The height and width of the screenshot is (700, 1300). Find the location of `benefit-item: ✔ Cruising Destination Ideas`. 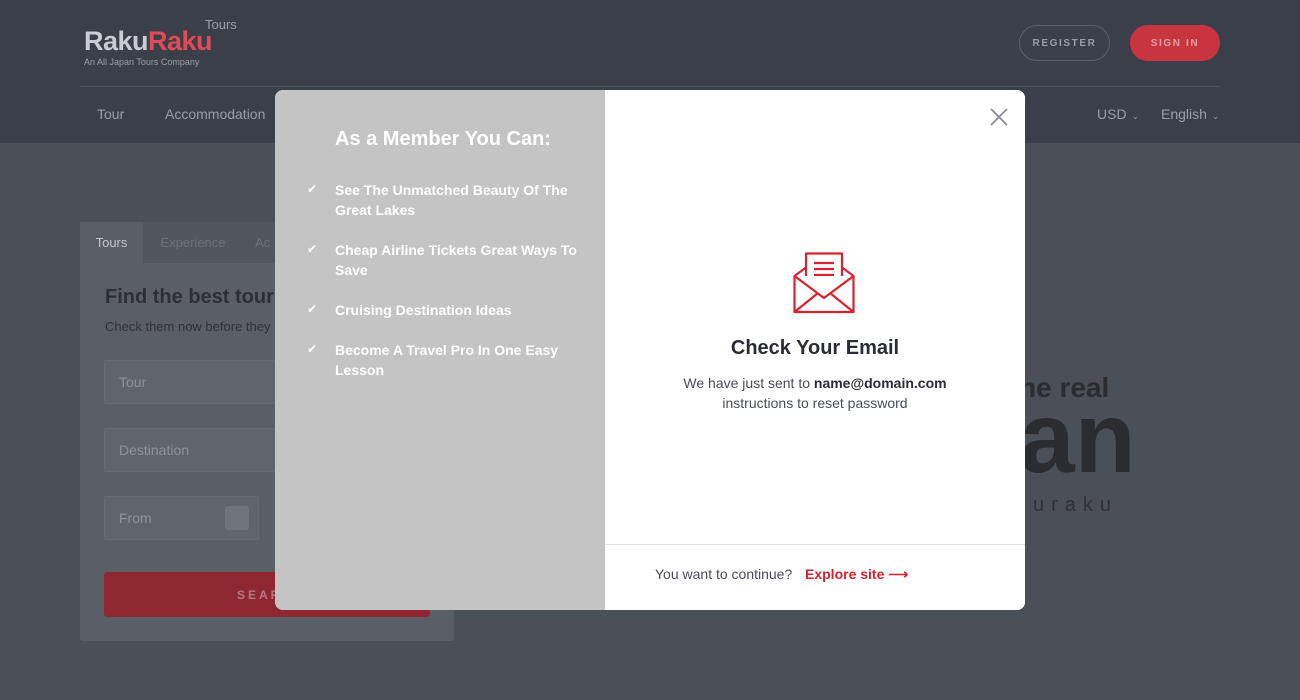

benefit-item: ✔ Cruising Destination Ideas is located at coordinates (442, 310).